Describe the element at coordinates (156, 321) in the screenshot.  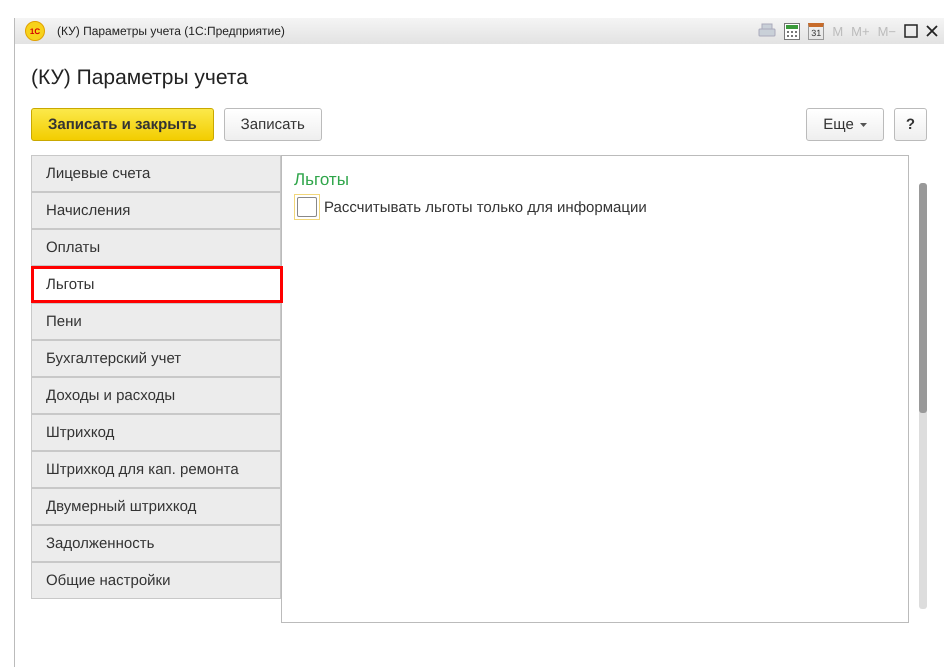
I see `tab: Пени` at that location.